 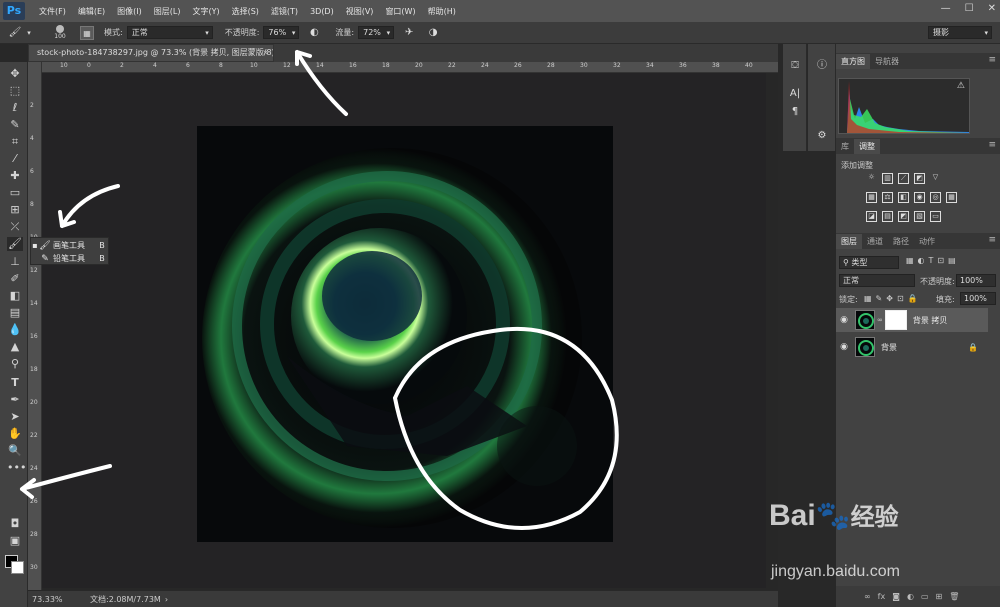 What do you see at coordinates (17, 567) in the screenshot?
I see `background-color-swatch` at bounding box center [17, 567].